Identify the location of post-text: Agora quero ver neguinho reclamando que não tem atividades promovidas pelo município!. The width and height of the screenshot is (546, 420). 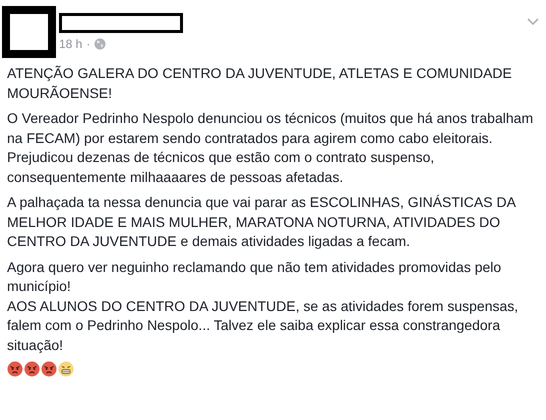
(254, 277).